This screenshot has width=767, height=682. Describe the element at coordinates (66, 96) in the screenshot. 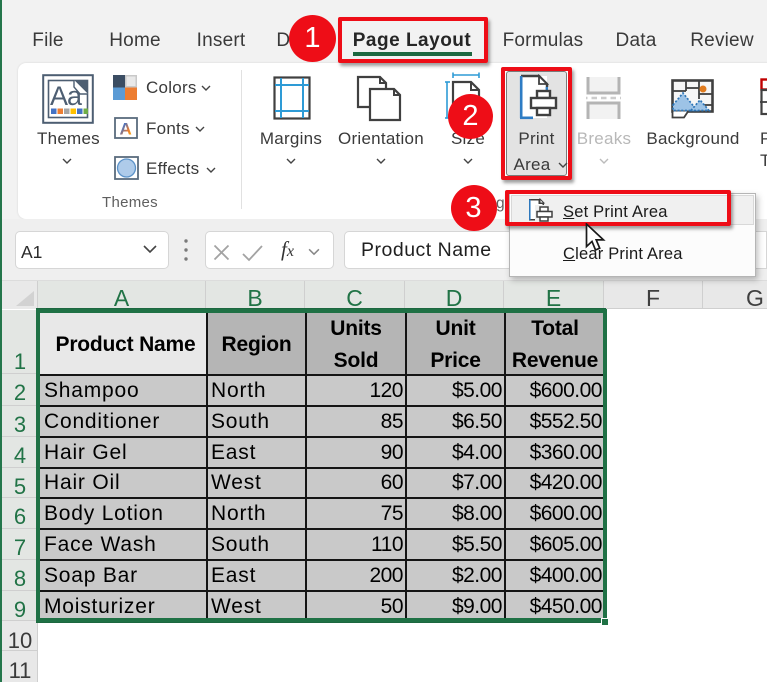

I see `svg-text: Aa` at that location.